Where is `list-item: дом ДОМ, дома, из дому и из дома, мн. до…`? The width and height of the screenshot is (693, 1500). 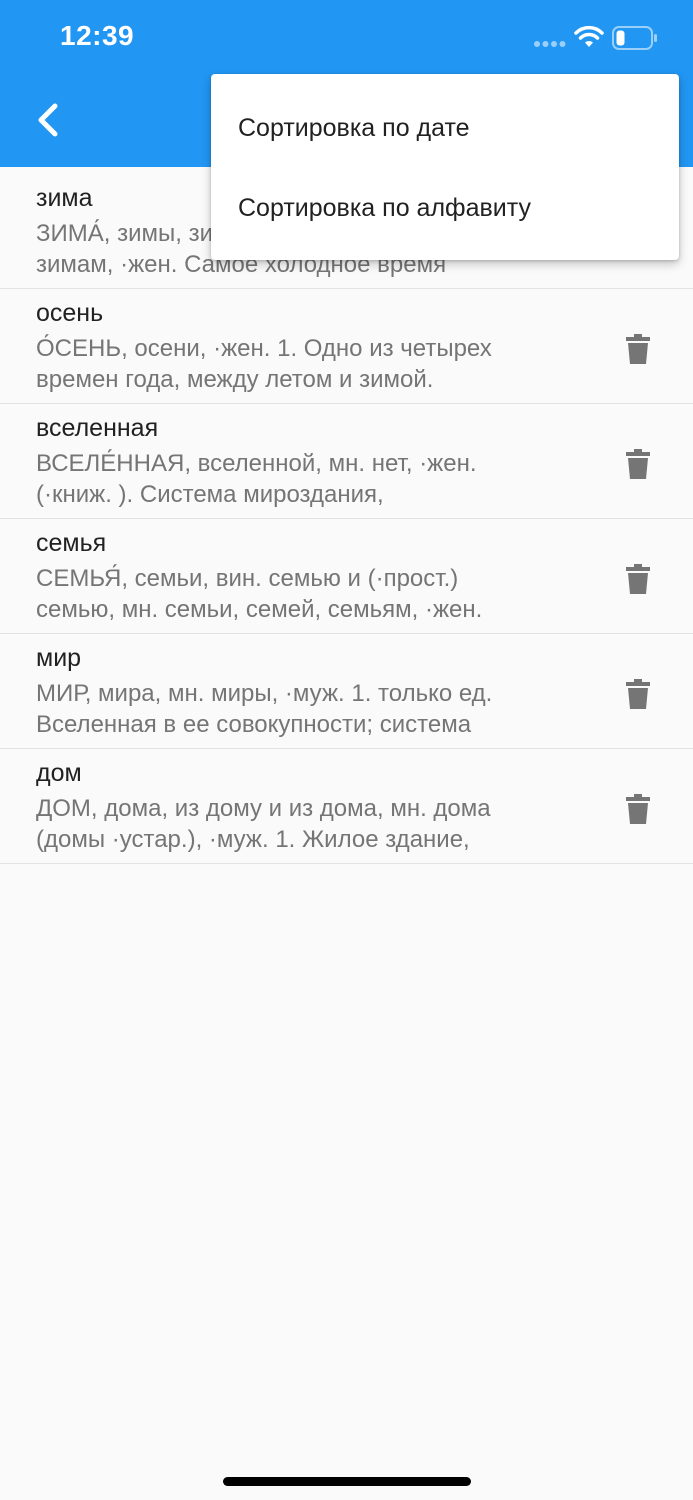 list-item: дом ДОМ, дома, из дому и из дома, мн. до… is located at coordinates (346, 806).